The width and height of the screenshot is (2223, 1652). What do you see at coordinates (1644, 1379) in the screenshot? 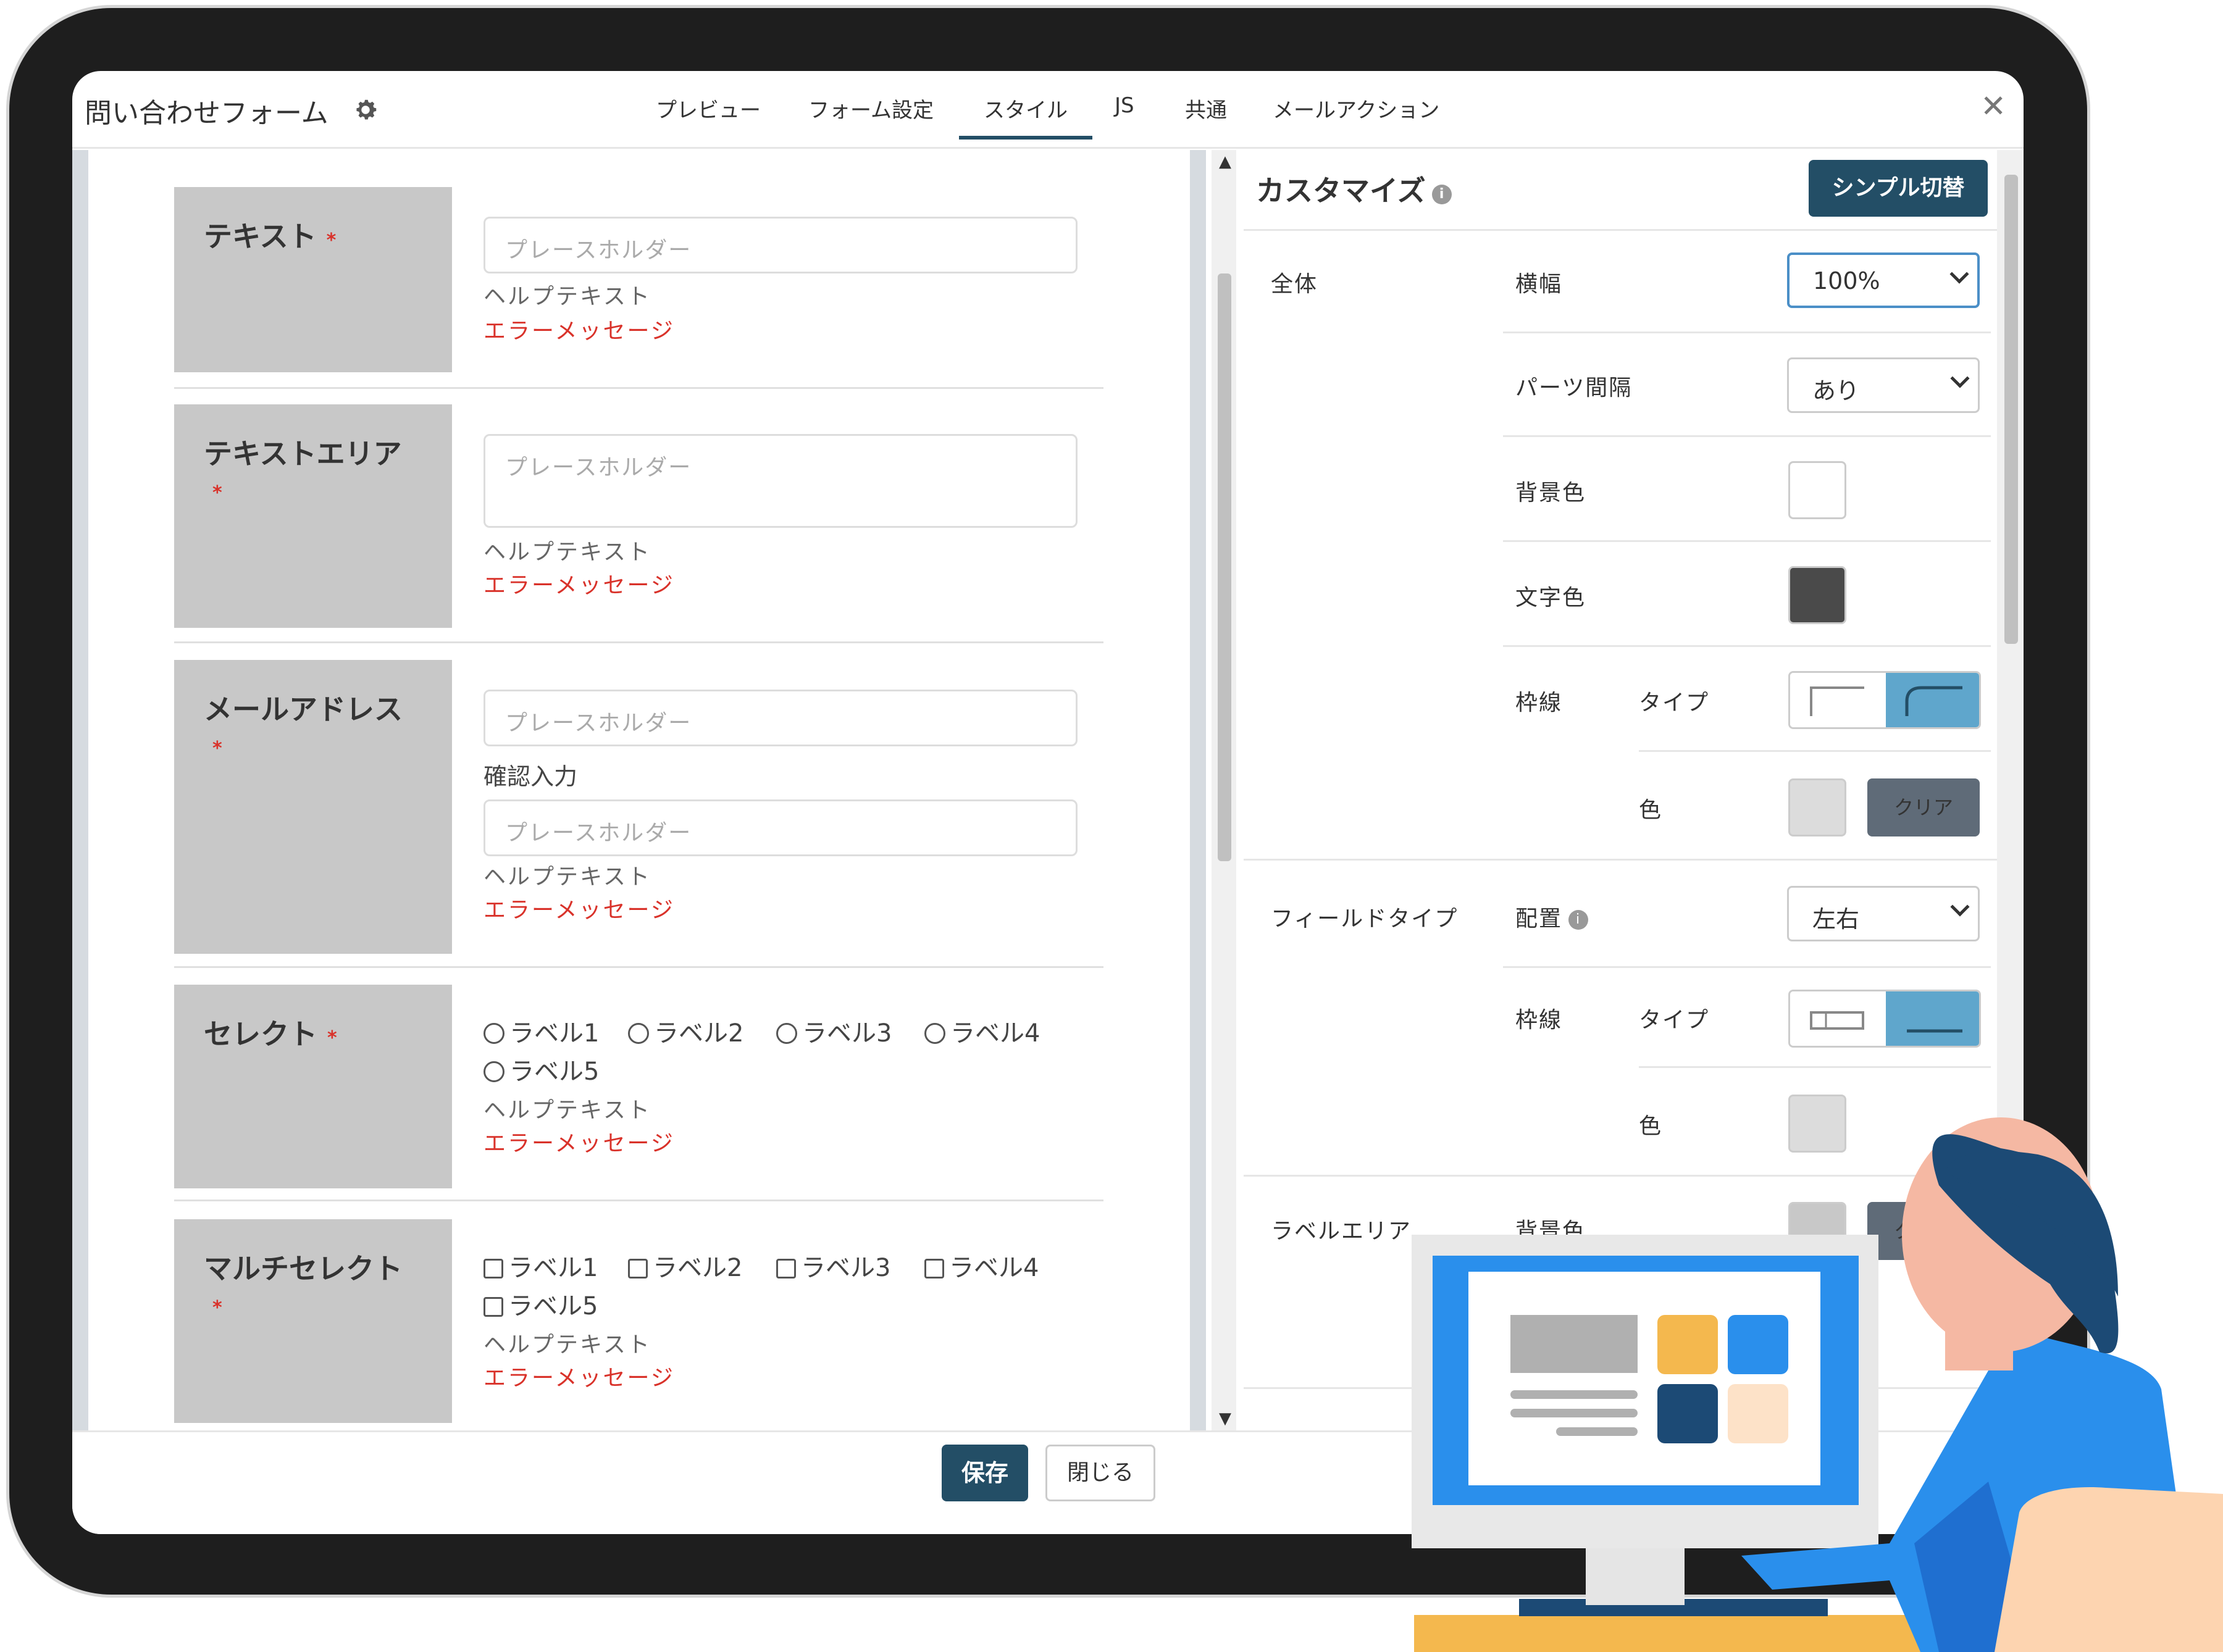
I see `monitor-content` at bounding box center [1644, 1379].